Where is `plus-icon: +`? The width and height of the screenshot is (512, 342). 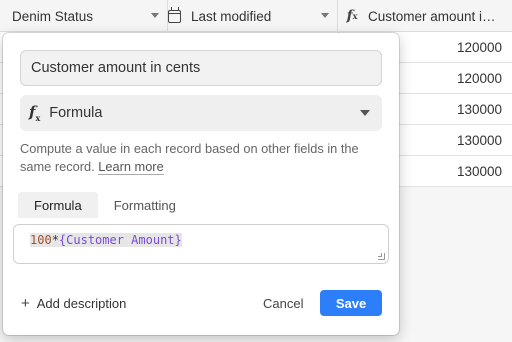
plus-icon: + is located at coordinates (25, 303).